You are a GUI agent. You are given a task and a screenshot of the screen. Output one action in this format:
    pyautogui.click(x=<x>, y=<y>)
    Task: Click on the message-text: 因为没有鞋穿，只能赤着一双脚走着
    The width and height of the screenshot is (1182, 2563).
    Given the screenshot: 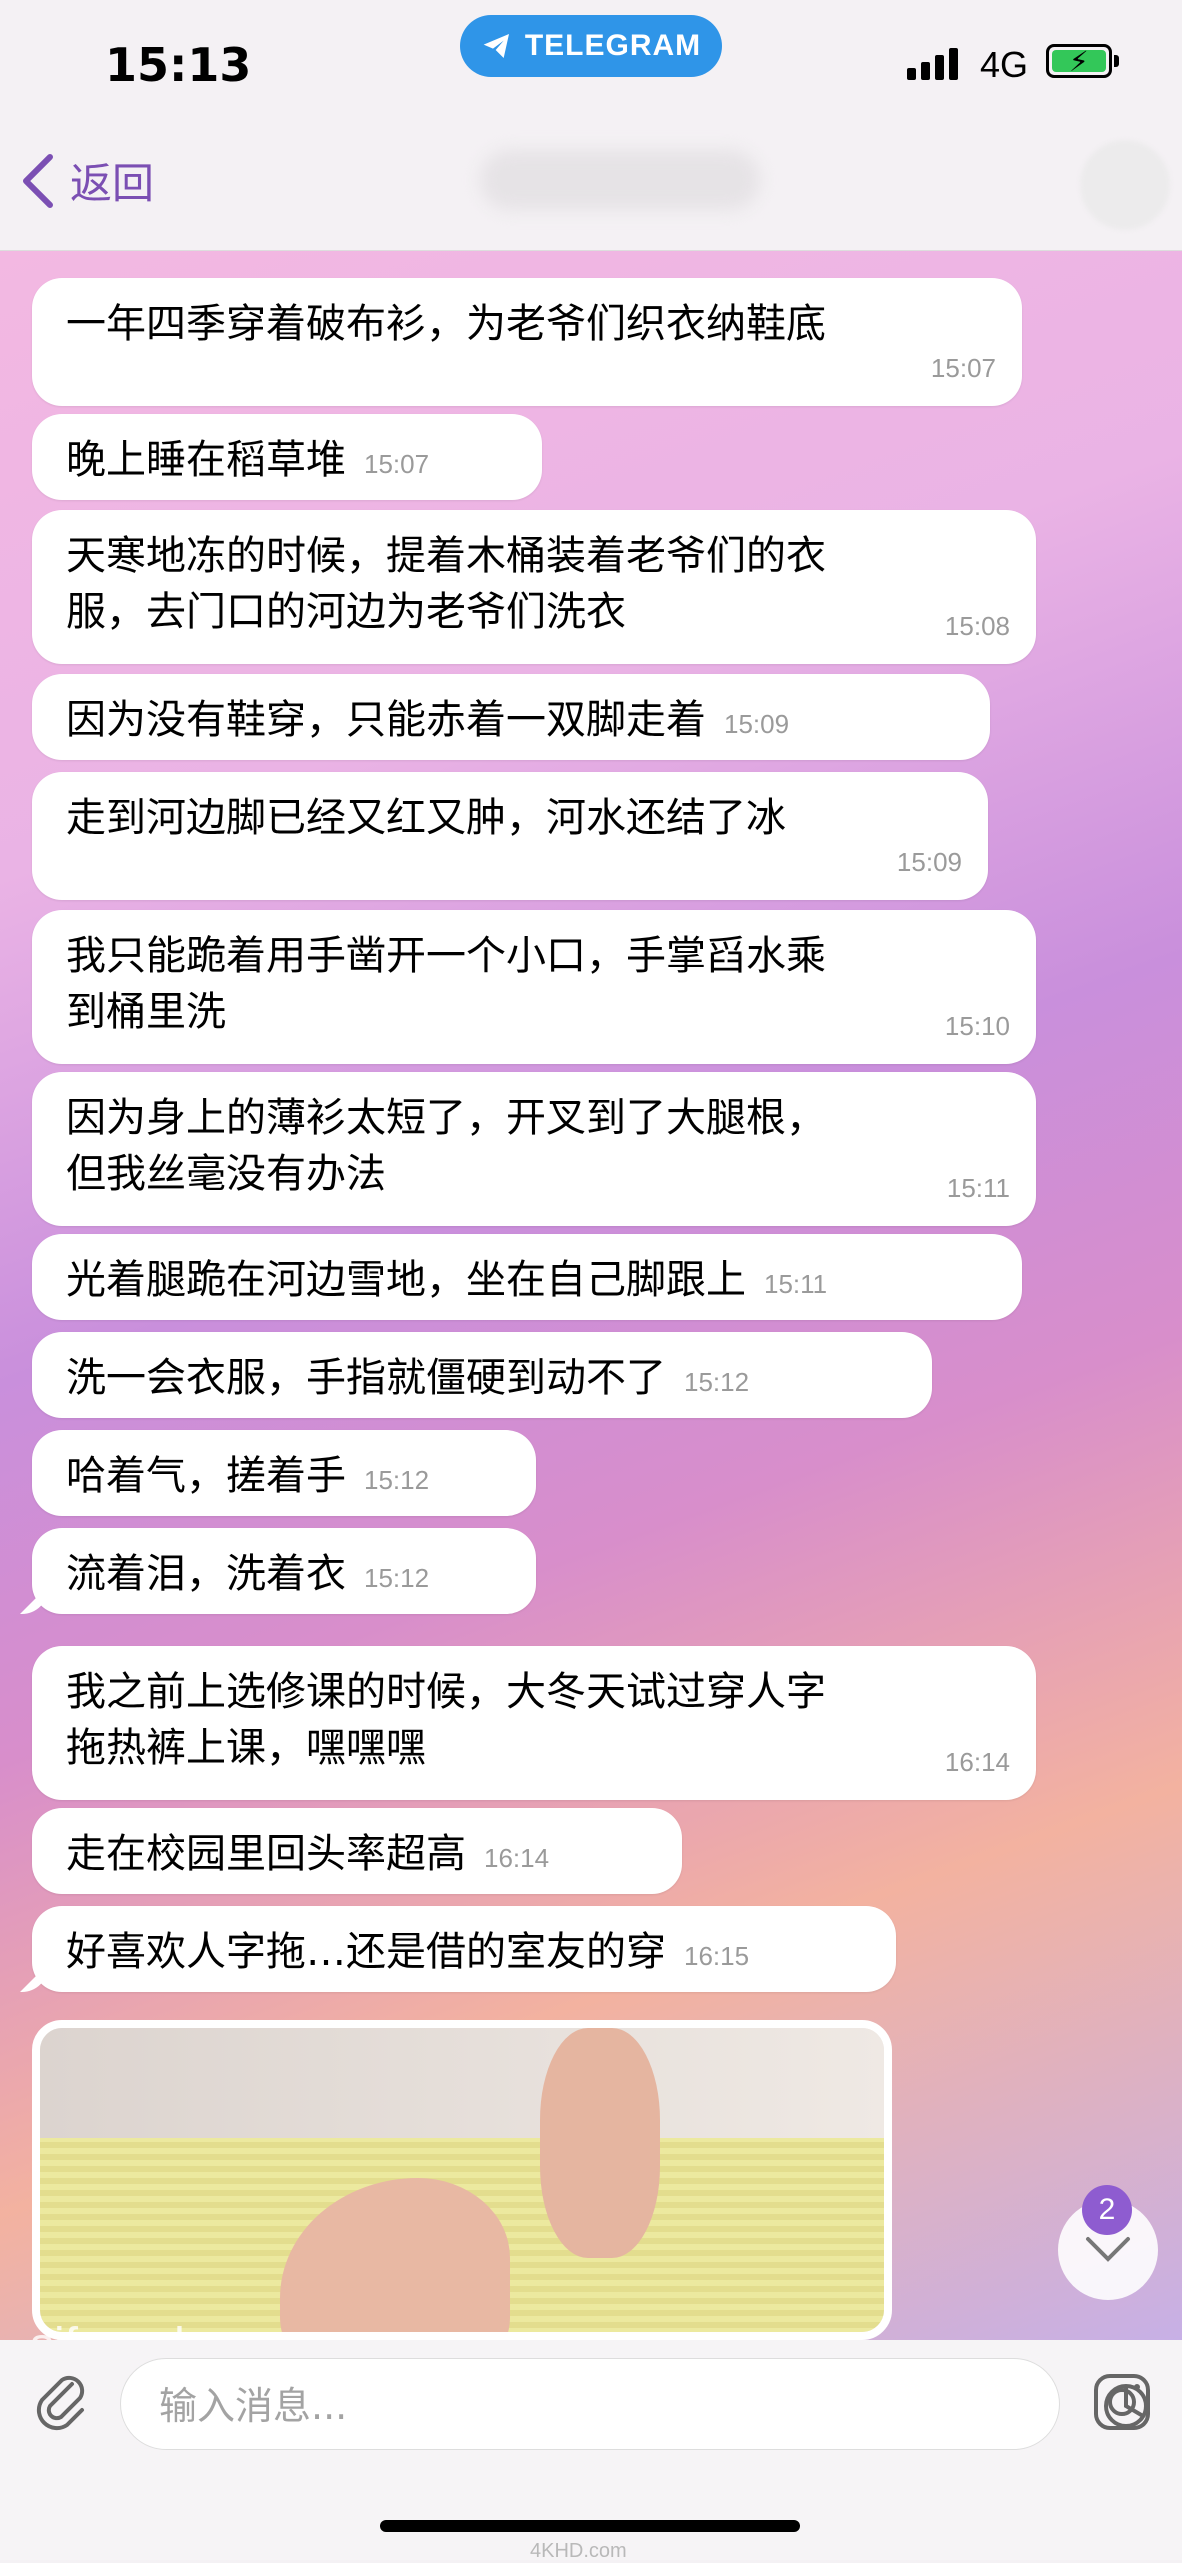 What is the action you would take?
    pyautogui.click(x=386, y=720)
    